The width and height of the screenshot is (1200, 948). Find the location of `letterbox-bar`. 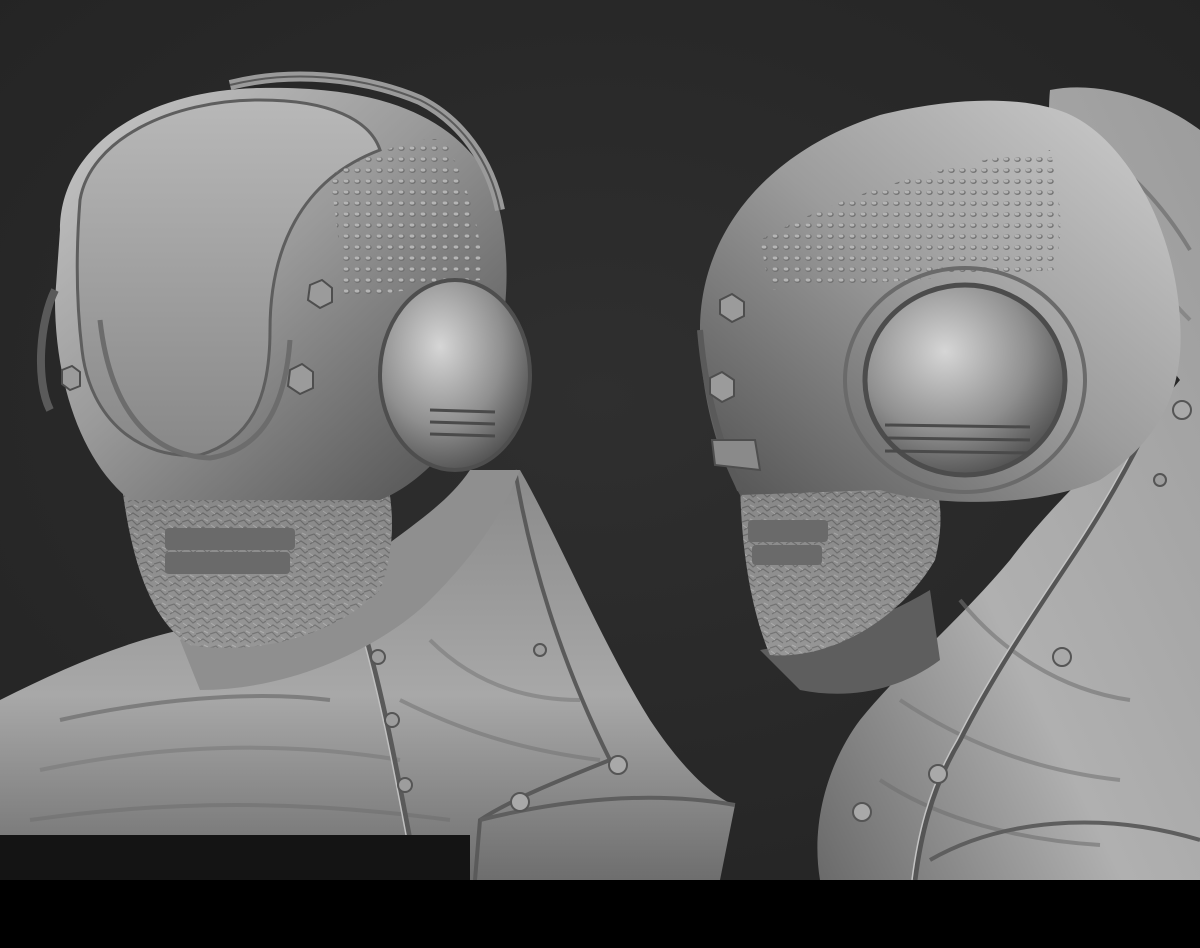

letterbox-bar is located at coordinates (600, 914).